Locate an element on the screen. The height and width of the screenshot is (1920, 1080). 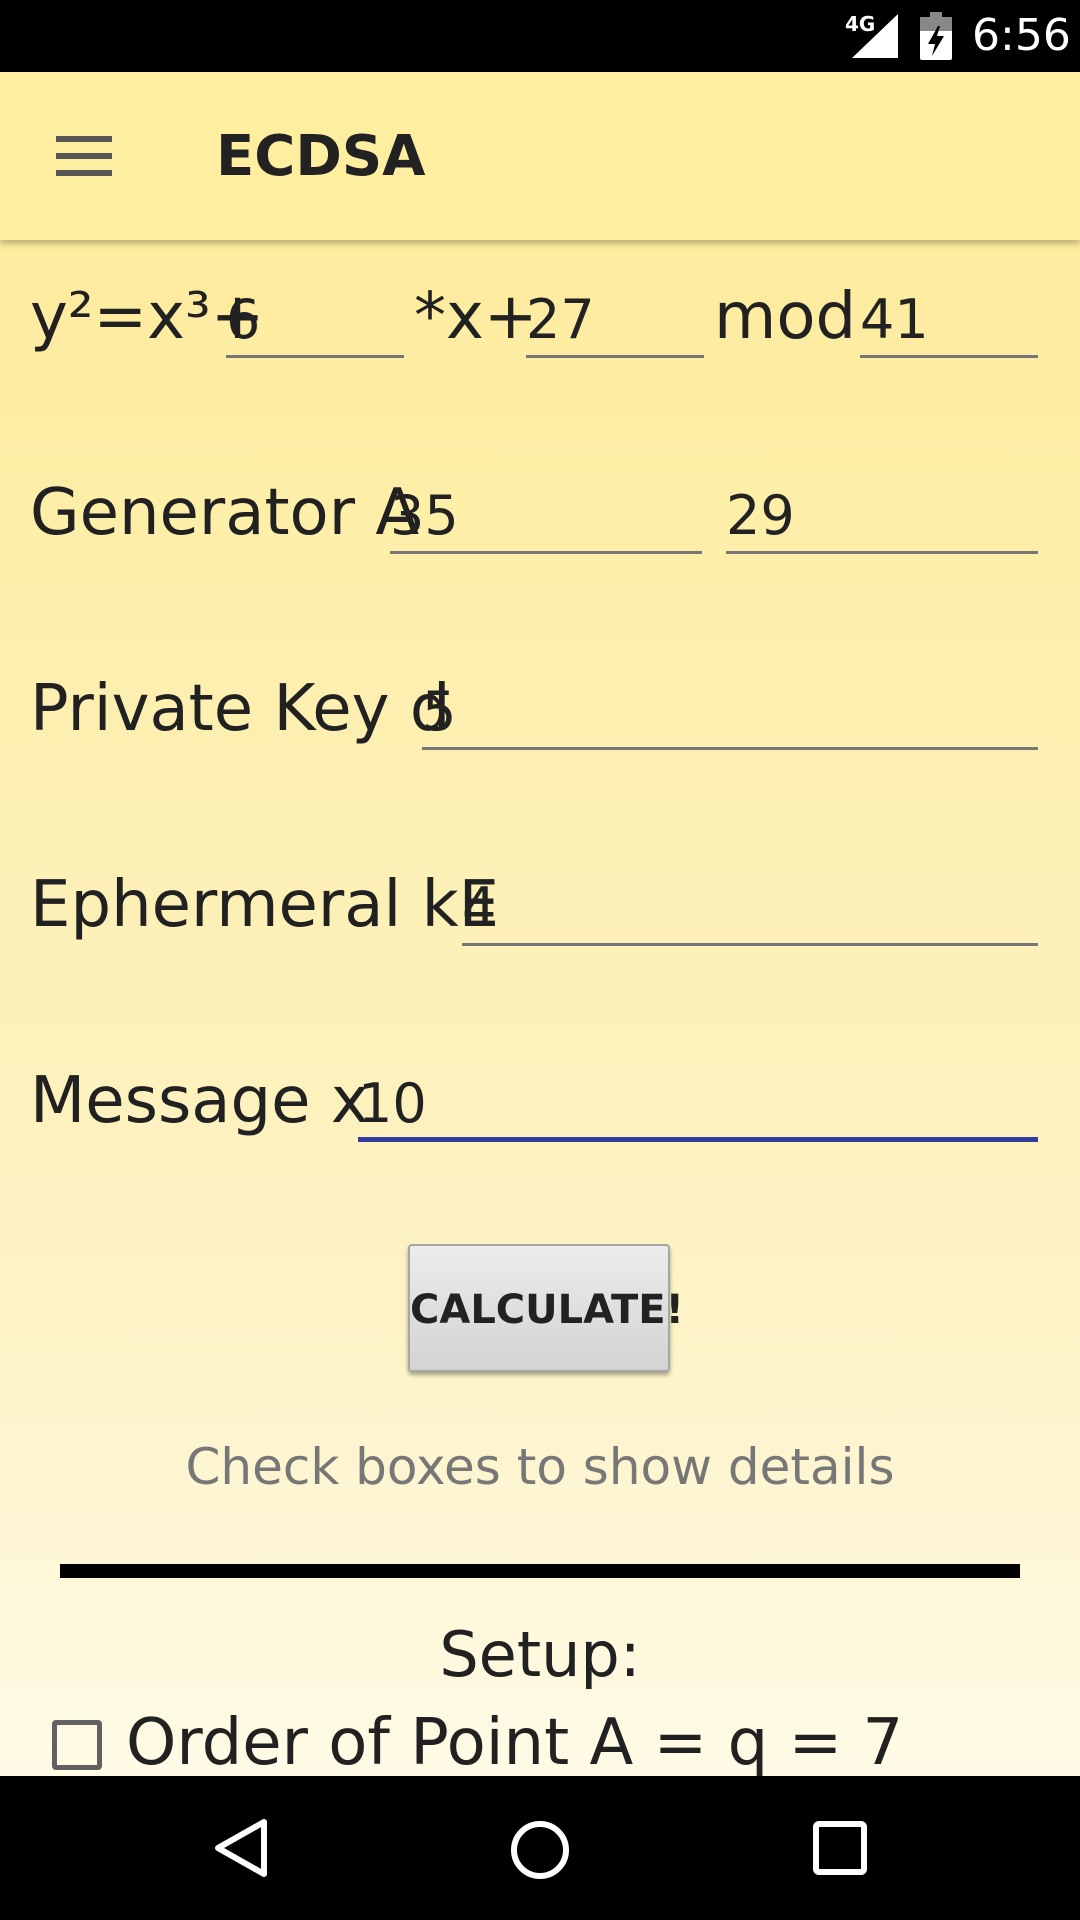
private-key-value: 5 is located at coordinates (439, 711).